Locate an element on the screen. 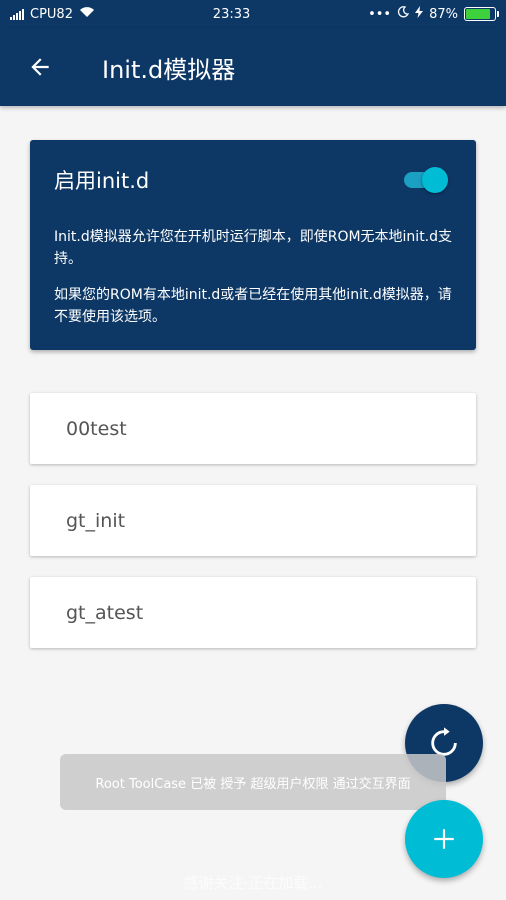 The height and width of the screenshot is (900, 506). battery-percent: 87% is located at coordinates (443, 14).